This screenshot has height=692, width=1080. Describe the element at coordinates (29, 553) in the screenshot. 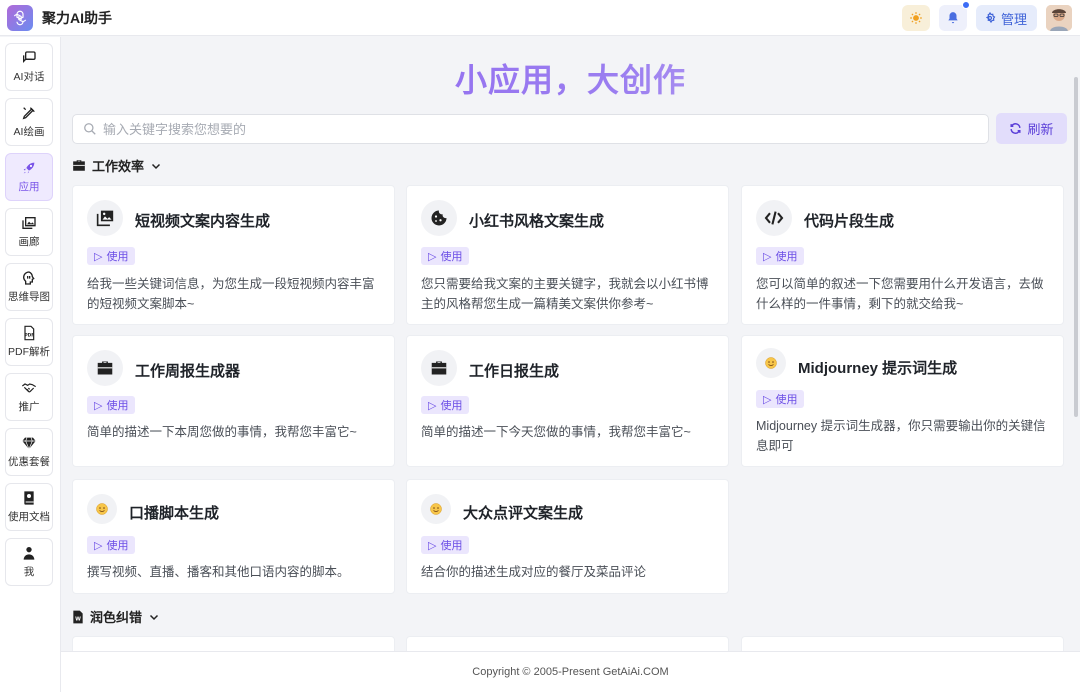

I see `user-icon` at that location.